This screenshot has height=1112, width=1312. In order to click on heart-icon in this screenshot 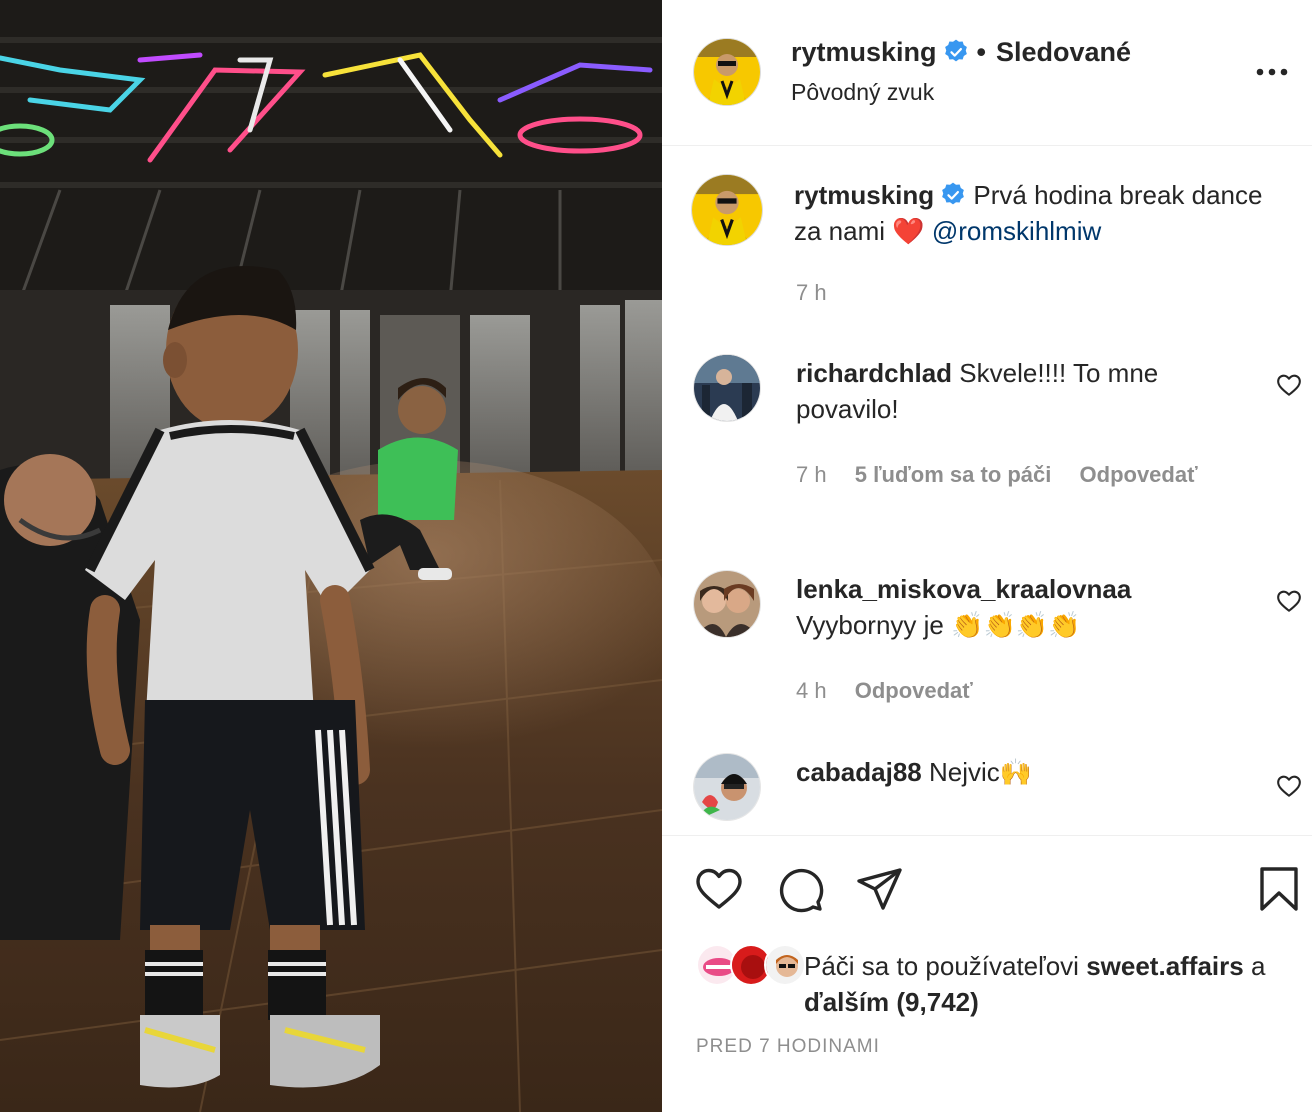, I will do `click(719, 889)`.